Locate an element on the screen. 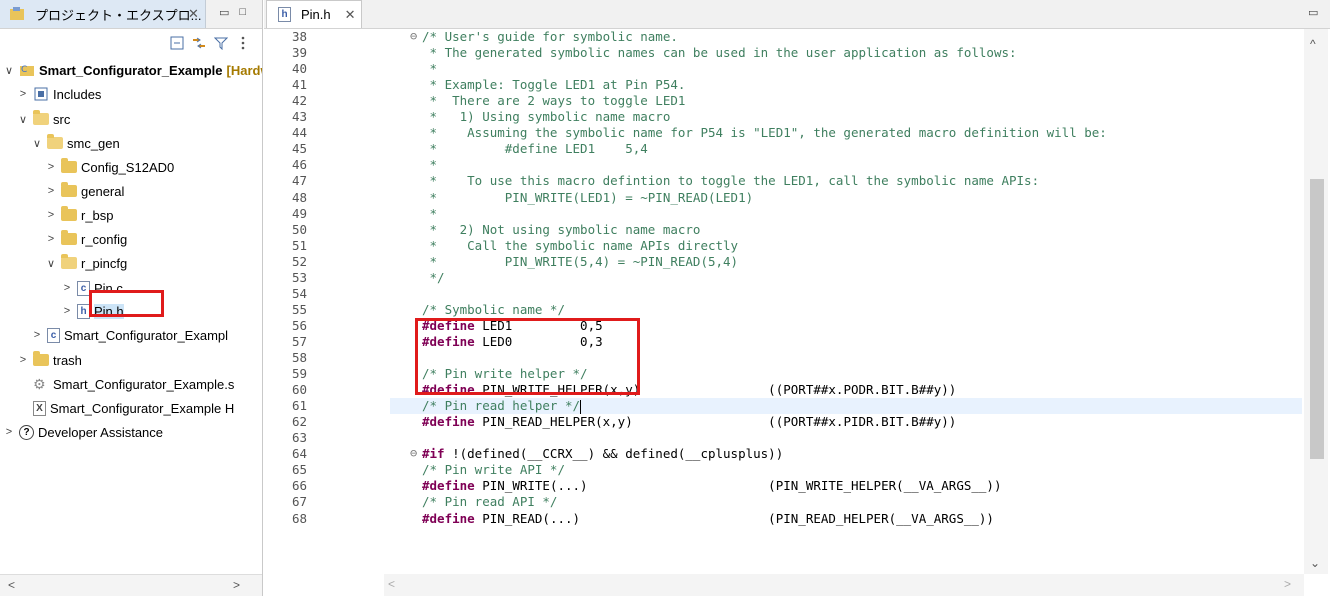 The height and width of the screenshot is (596, 1330). tree-item: ∨ smc_gen is located at coordinates (75, 143).